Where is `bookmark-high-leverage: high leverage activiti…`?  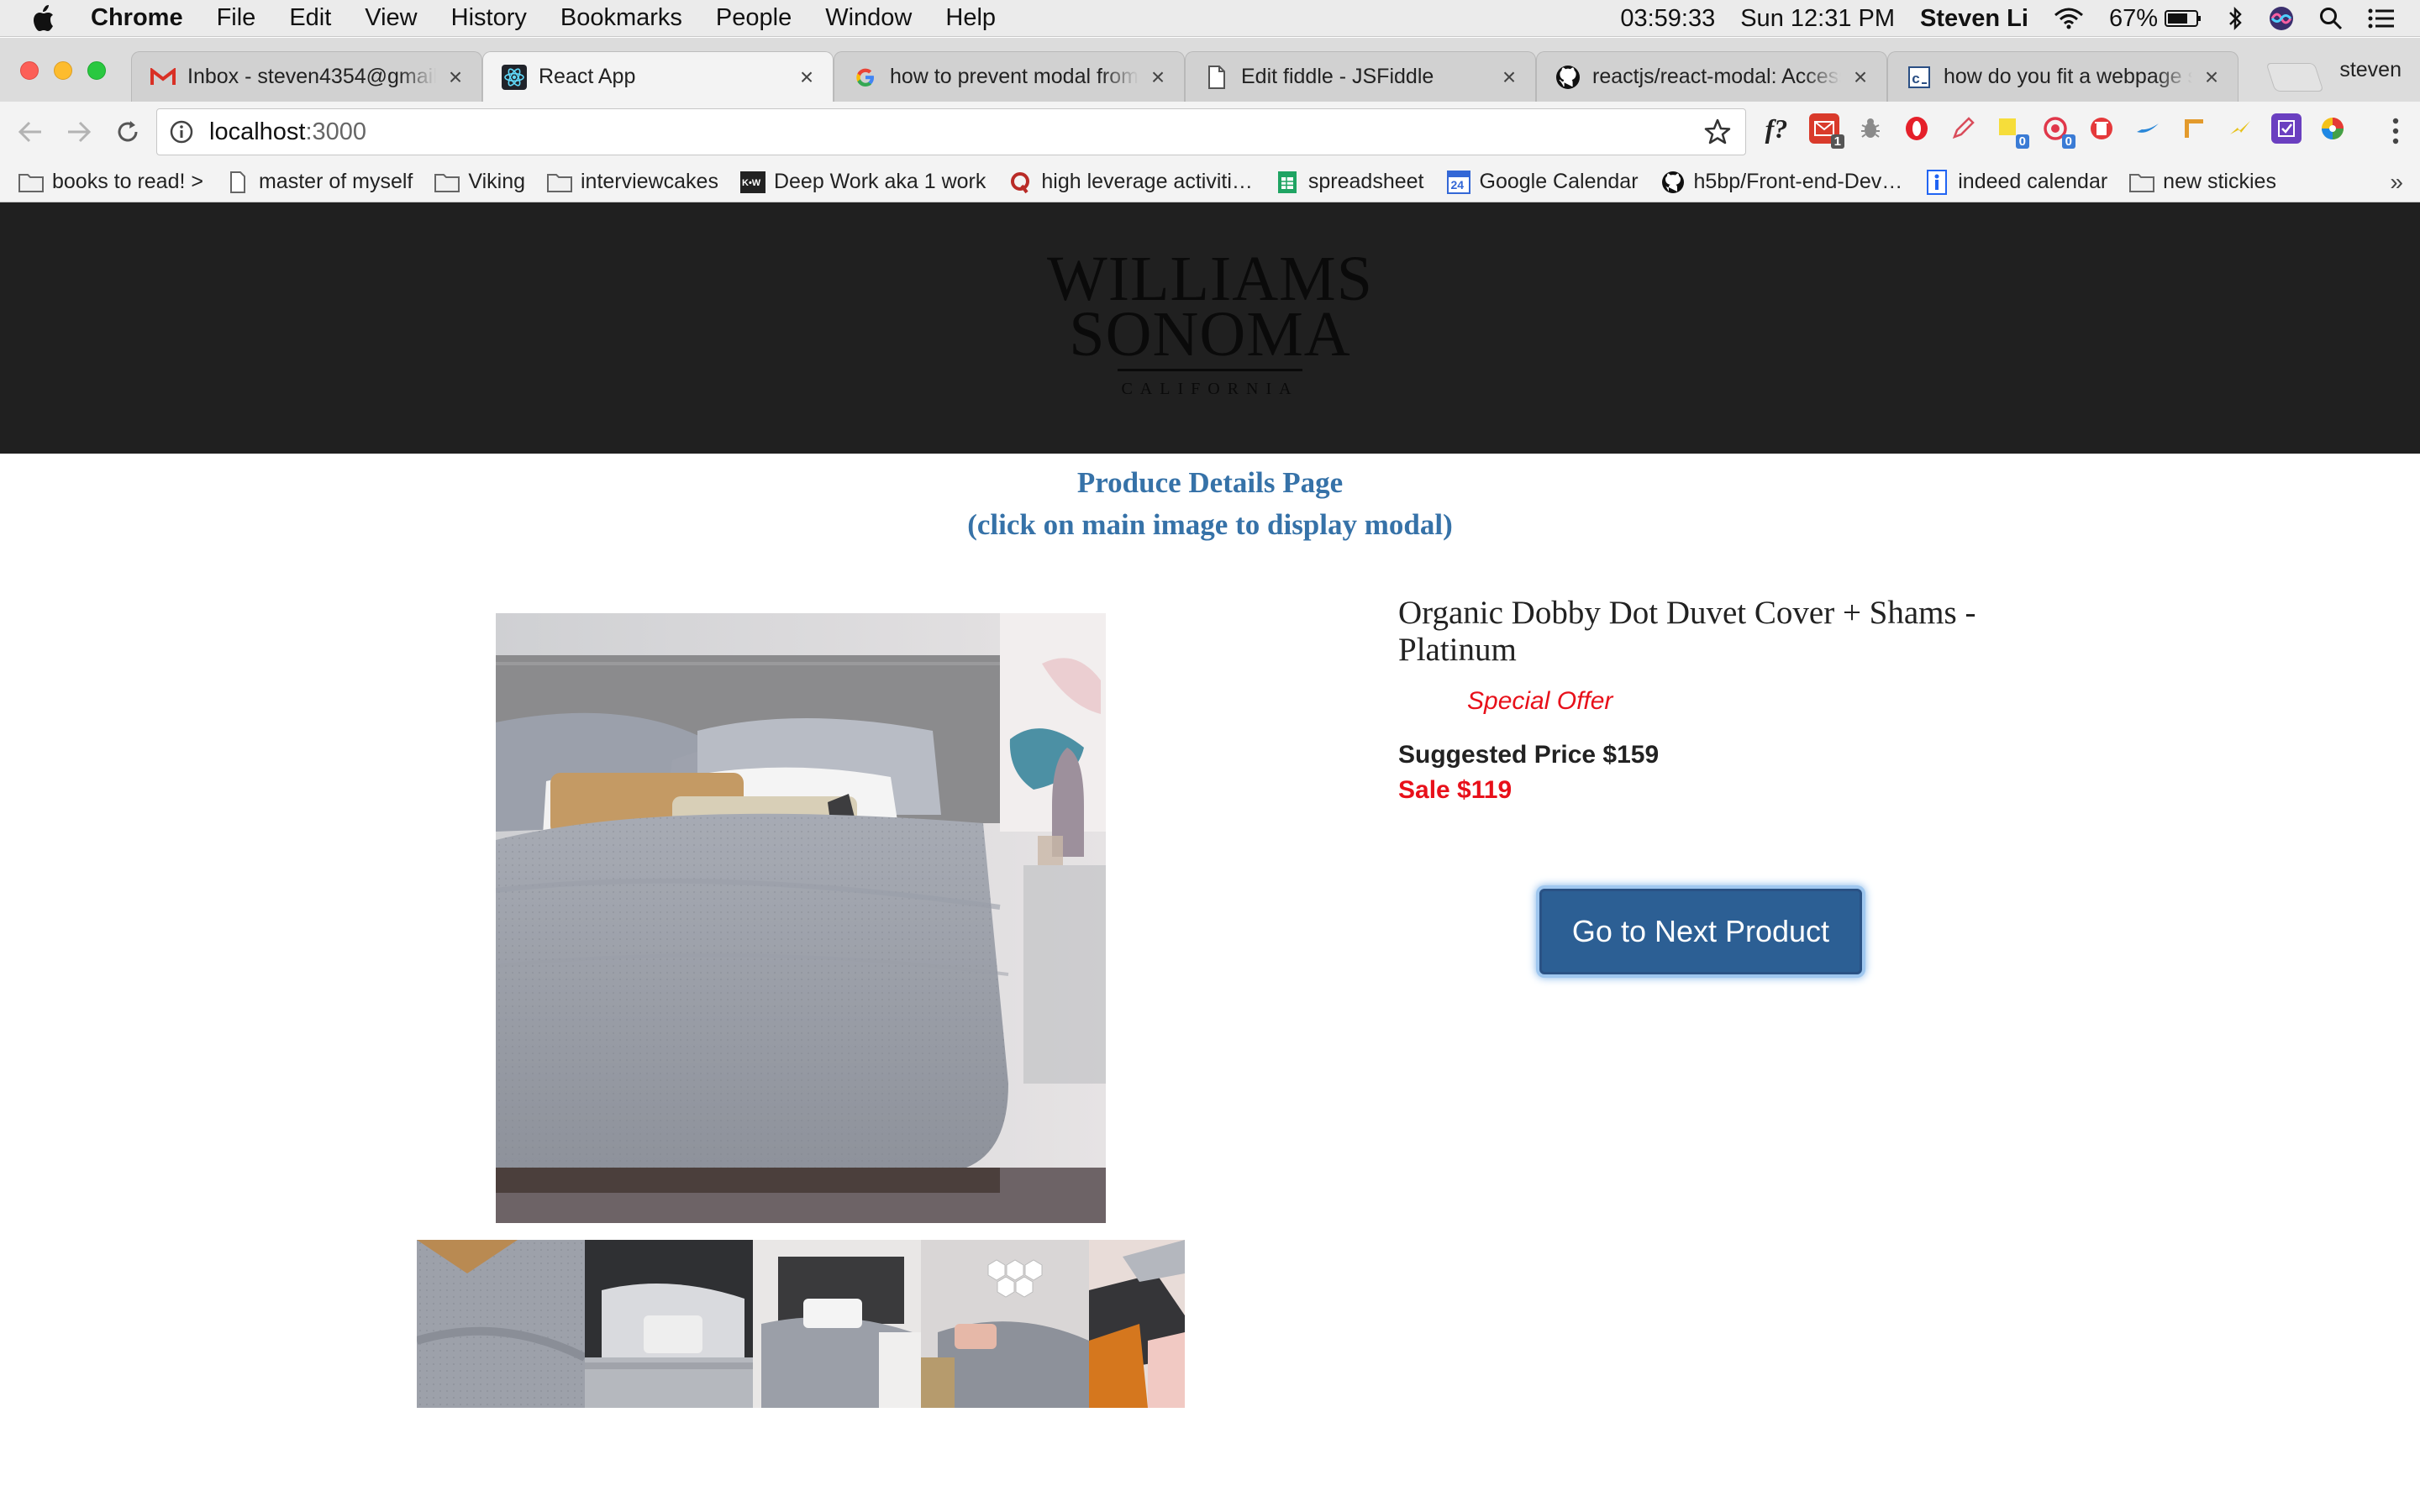
bookmark-high-leverage: high leverage activiti… is located at coordinates (1130, 182).